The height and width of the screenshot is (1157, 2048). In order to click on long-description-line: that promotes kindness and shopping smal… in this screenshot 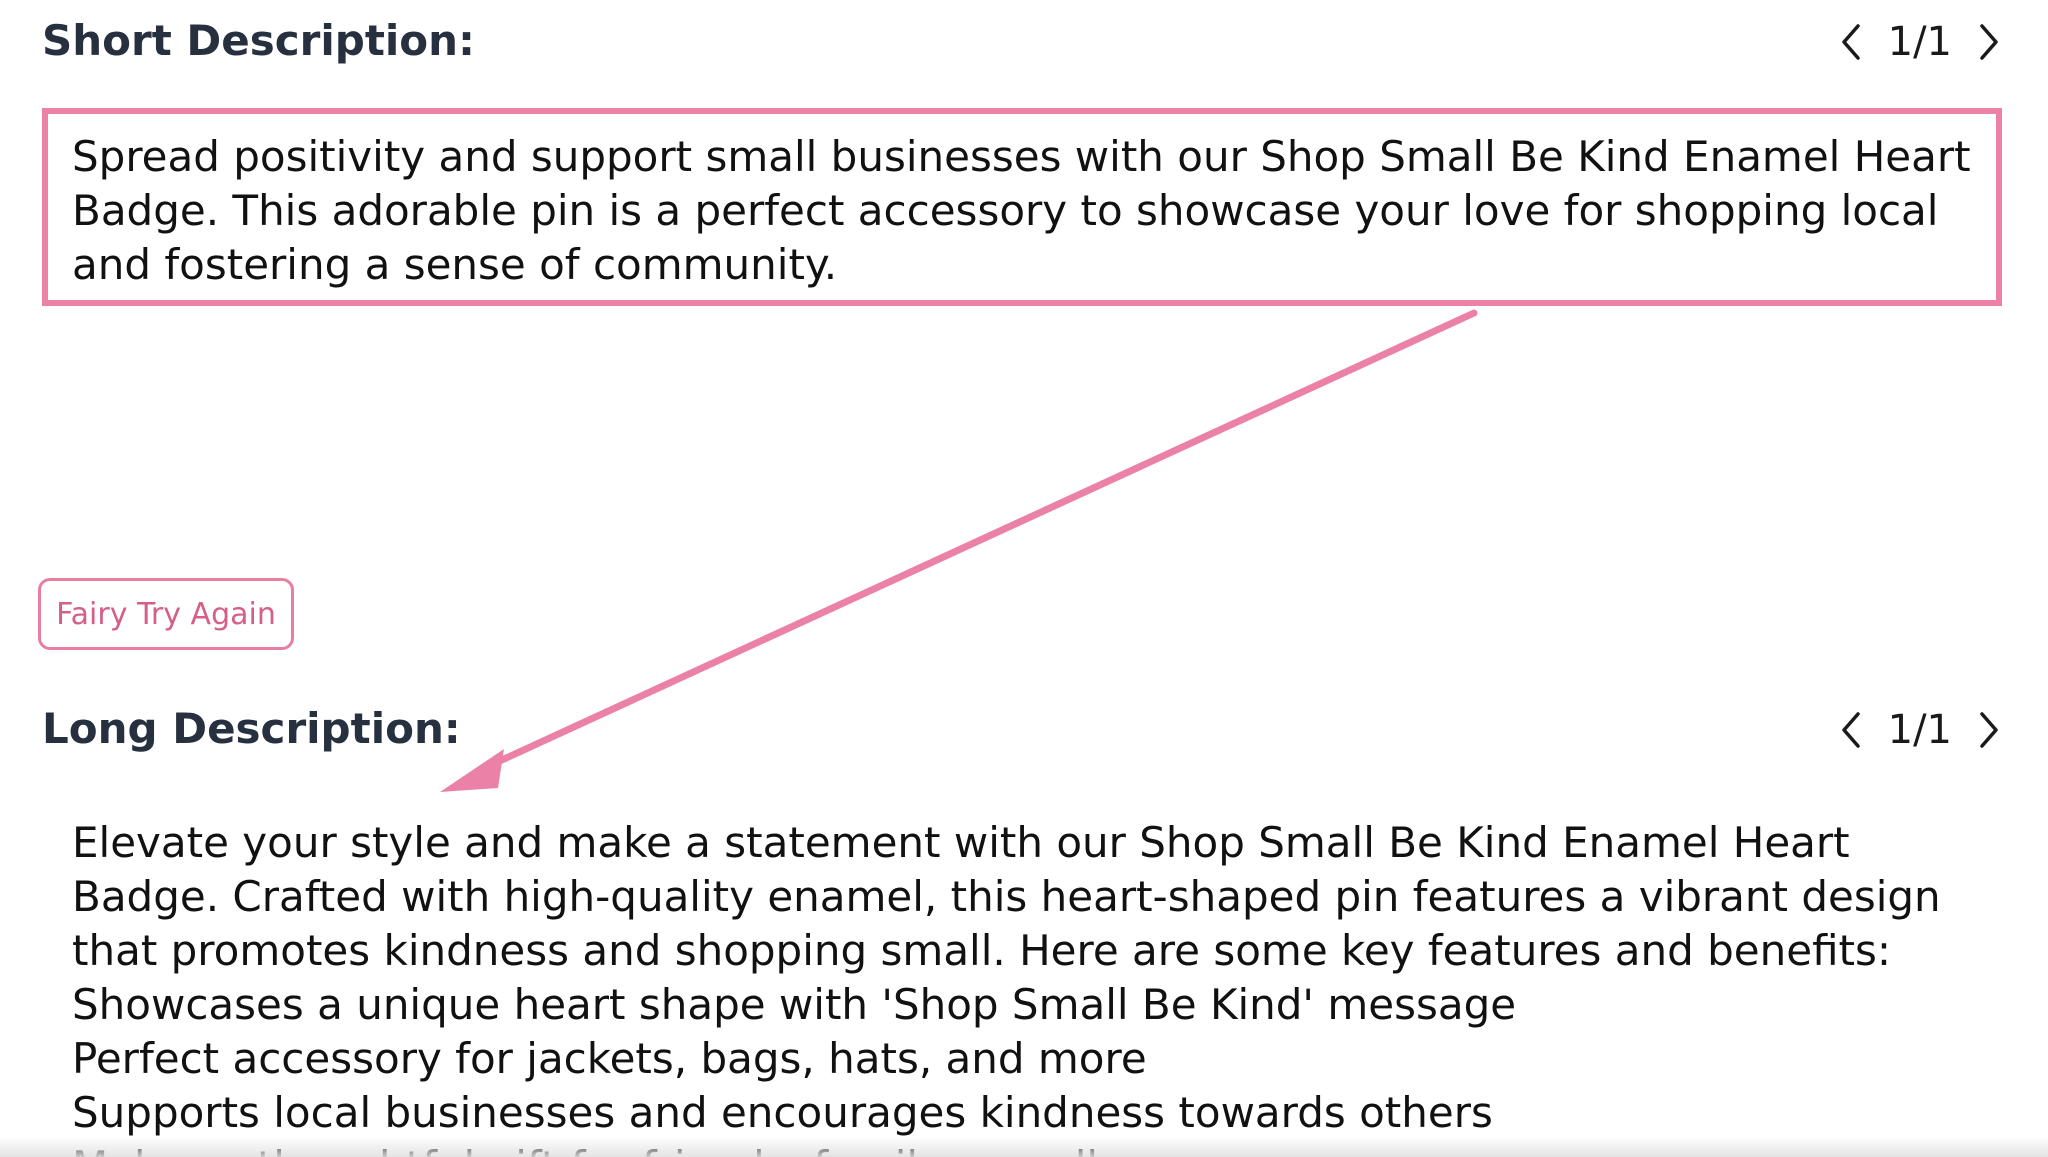, I will do `click(982, 950)`.